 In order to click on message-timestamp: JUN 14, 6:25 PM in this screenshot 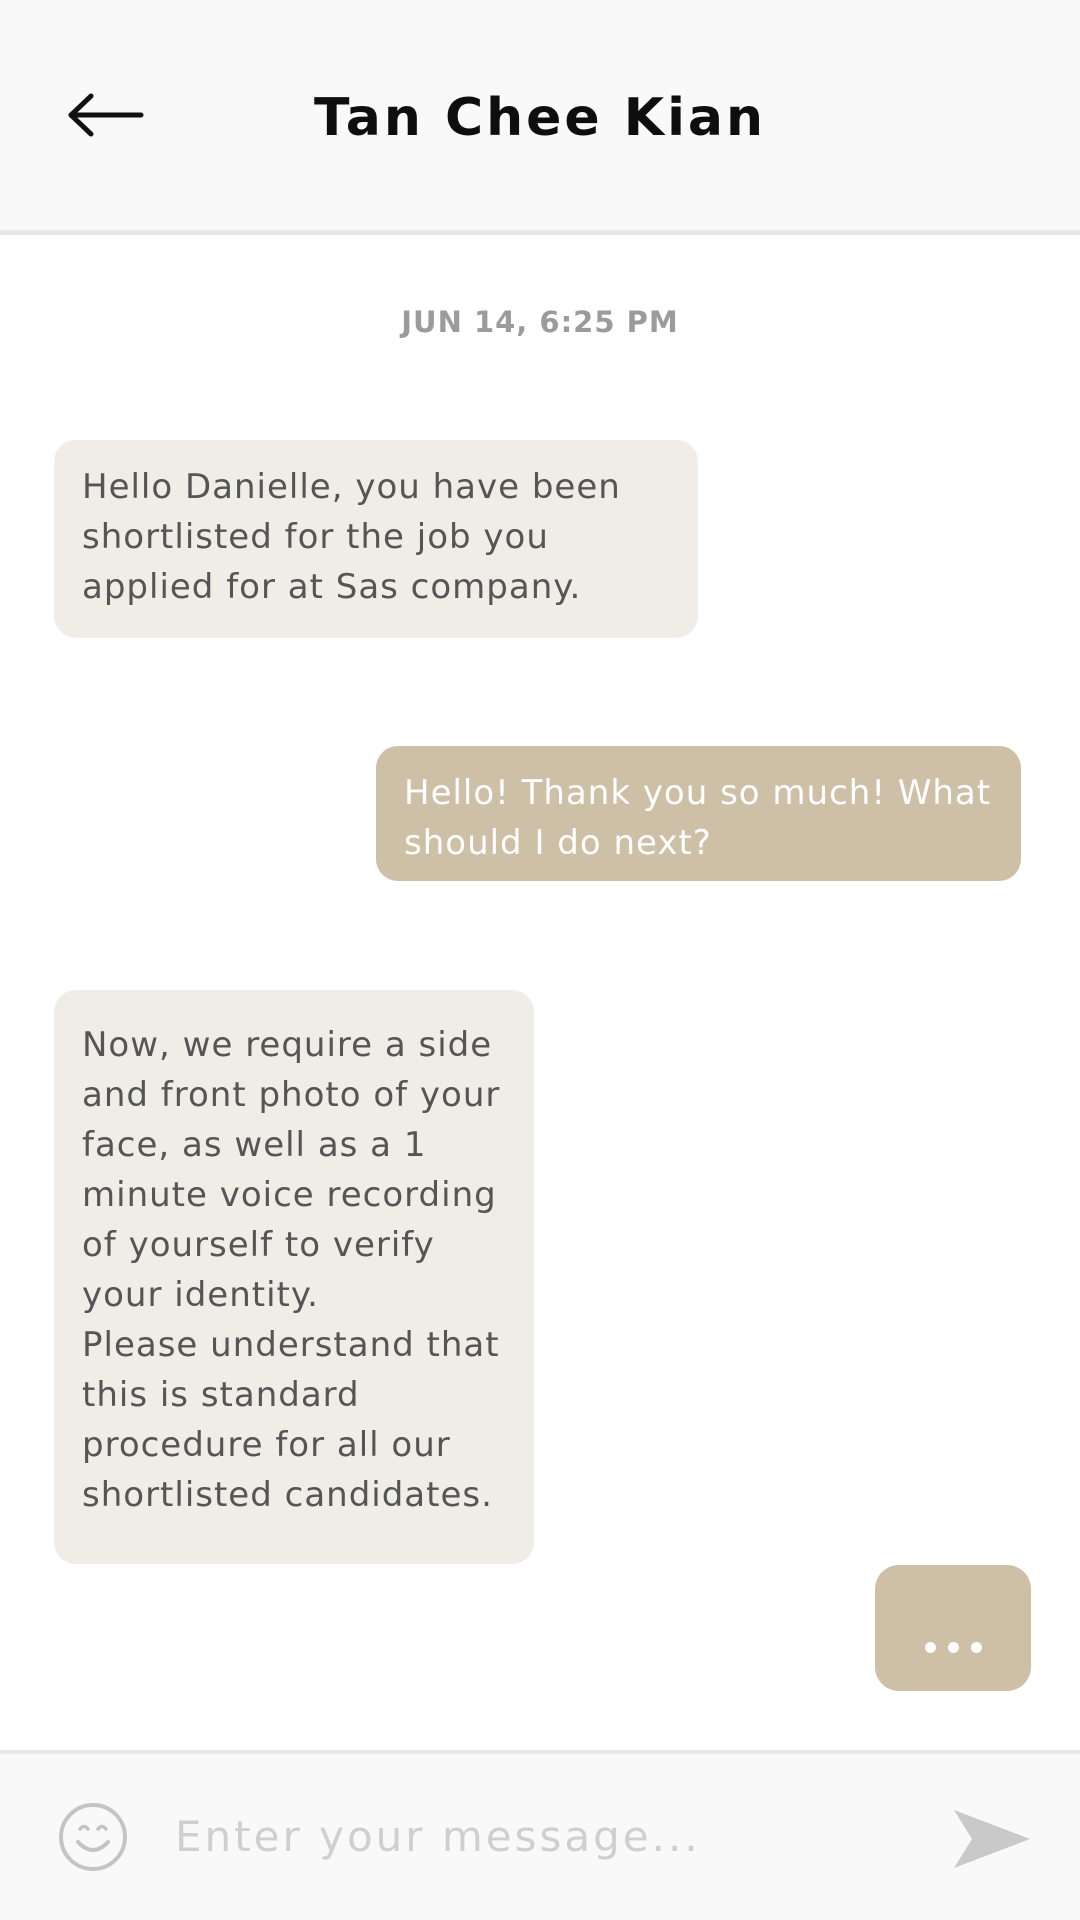, I will do `click(540, 322)`.